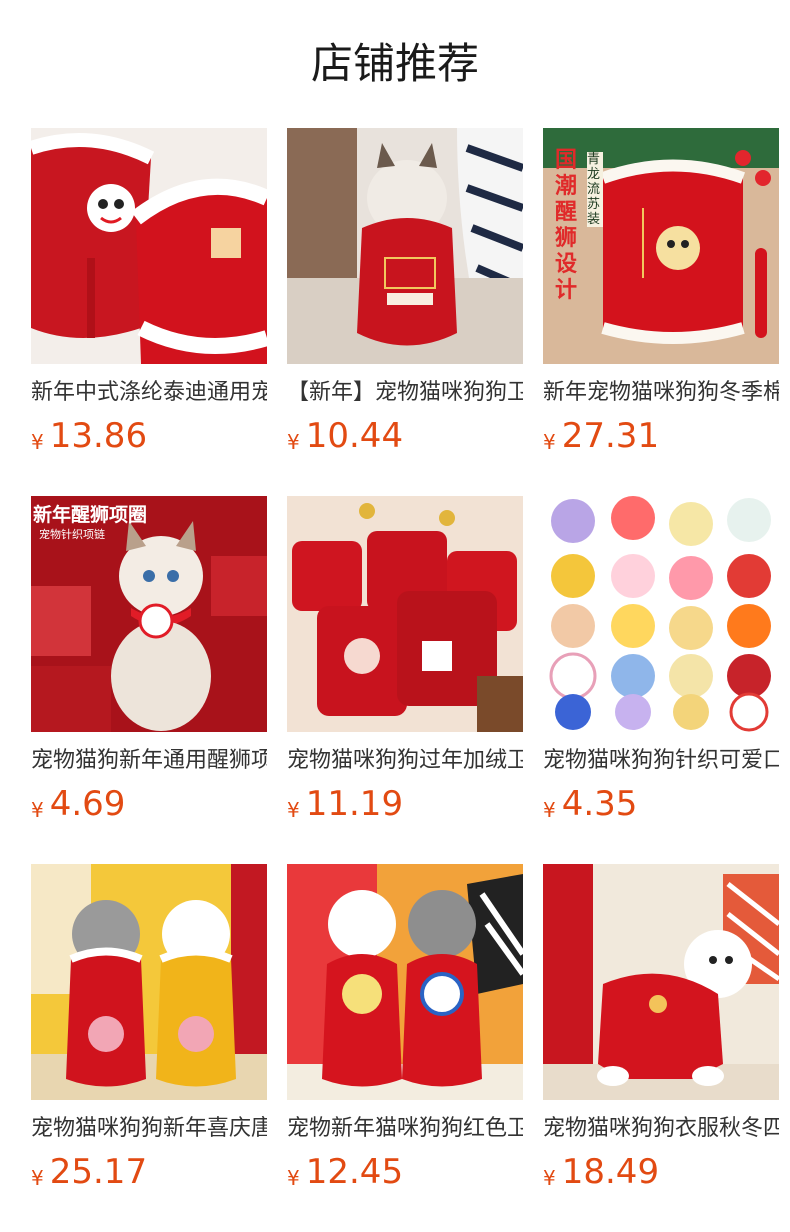 This screenshot has width=790, height=1232. What do you see at coordinates (394, 63) in the screenshot?
I see `section-title: 店铺推荐` at bounding box center [394, 63].